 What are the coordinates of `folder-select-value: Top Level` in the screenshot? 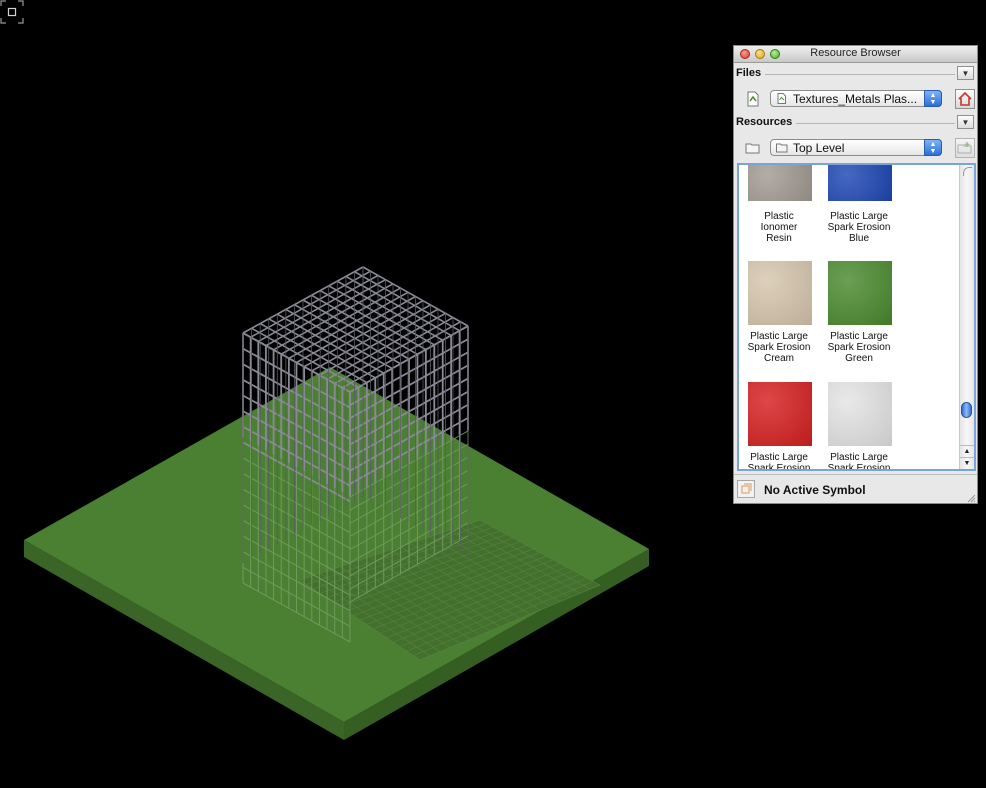 It's located at (819, 148).